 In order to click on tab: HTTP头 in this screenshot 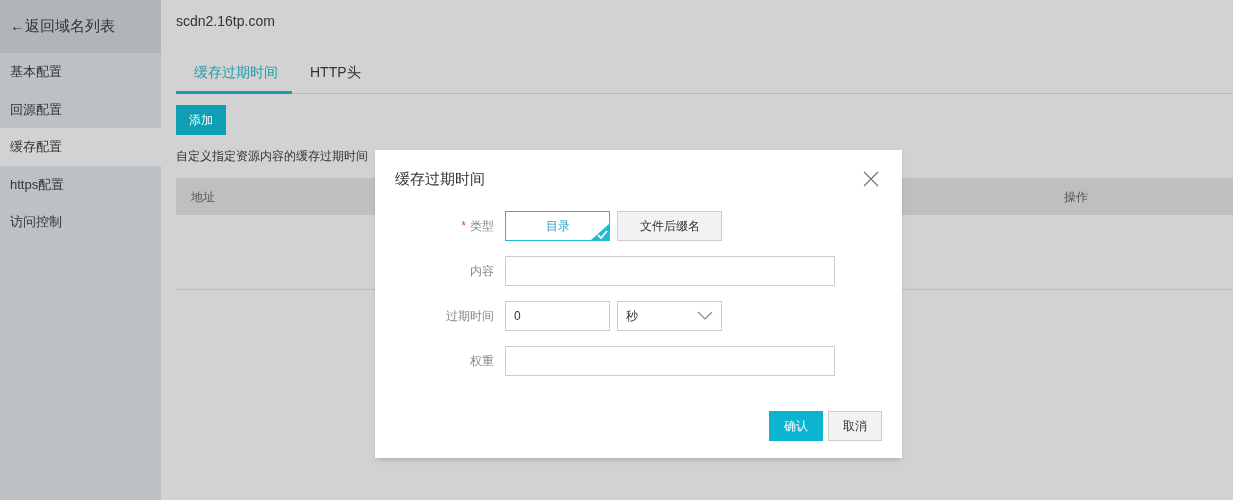, I will do `click(335, 74)`.